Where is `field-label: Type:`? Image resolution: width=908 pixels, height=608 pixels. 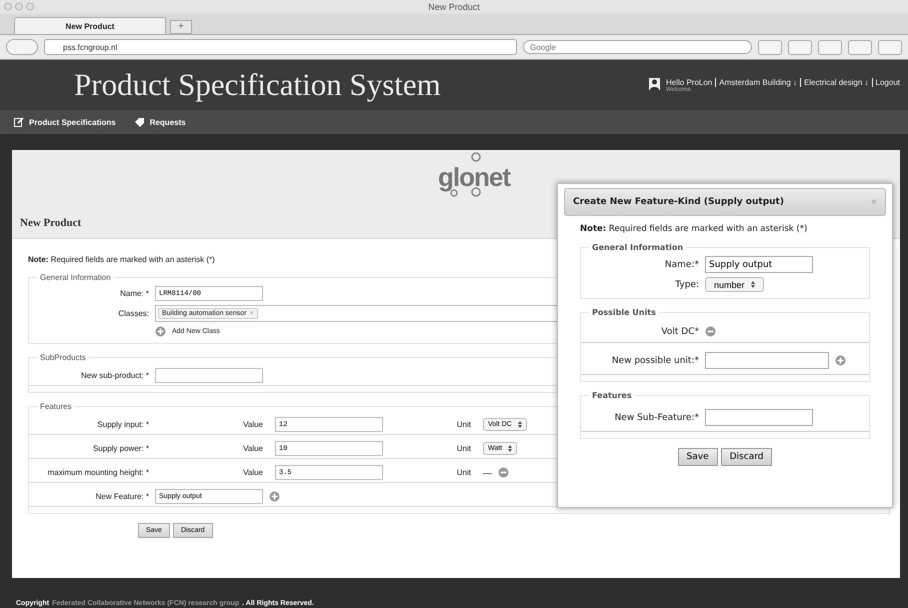
field-label: Type: is located at coordinates (686, 285).